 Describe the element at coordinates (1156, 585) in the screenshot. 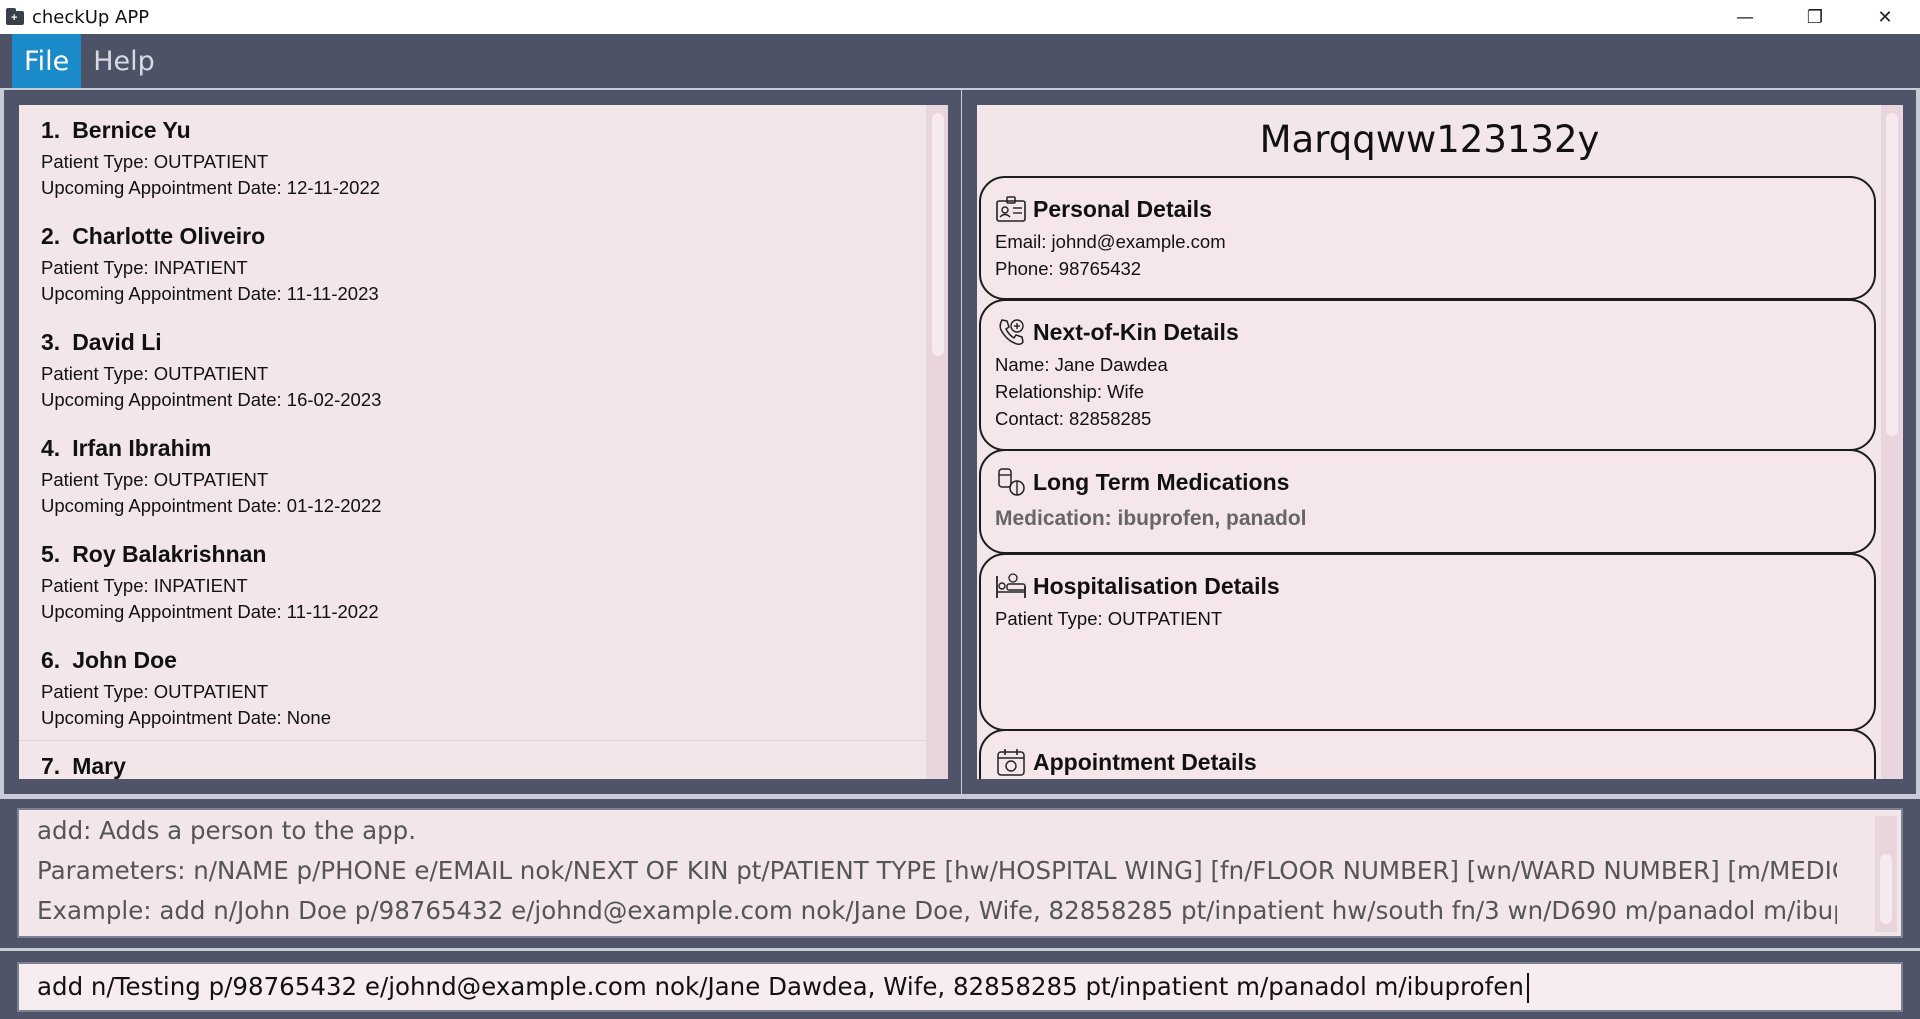

I see `hospitalisation-title: Hospitalisation Details` at that location.